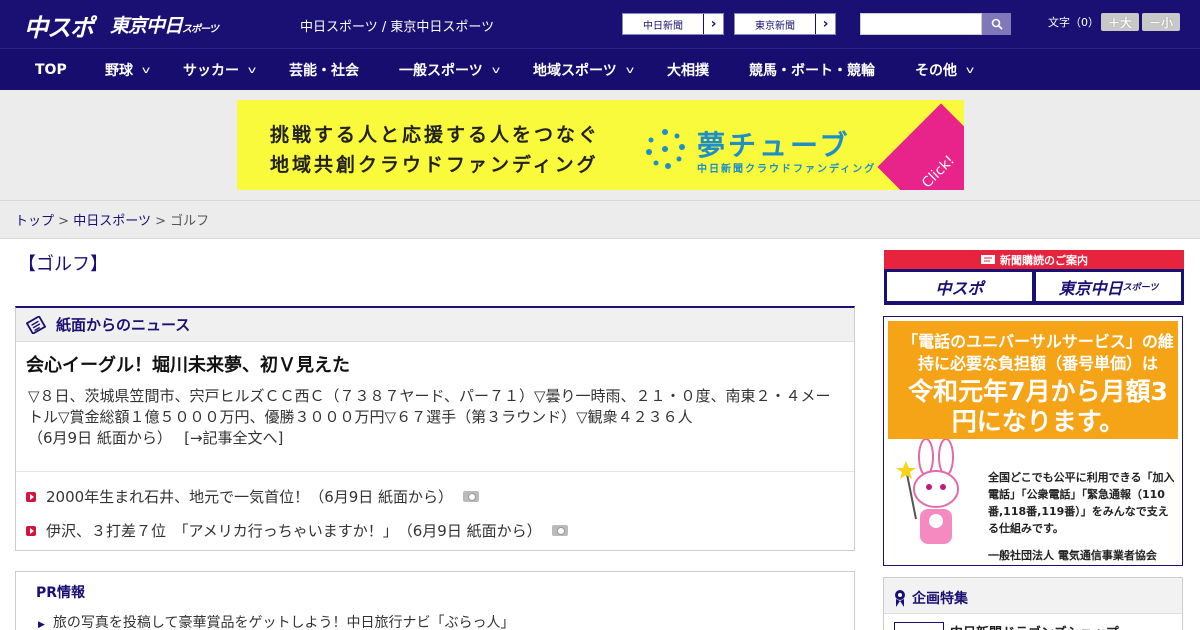 This screenshot has width=1200, height=630. What do you see at coordinates (283, 622) in the screenshot?
I see `pr-item-text: 旅の写真を投稿して豪華賞品をゲットしよう！中日旅行ナビ「ぶらっ人」` at bounding box center [283, 622].